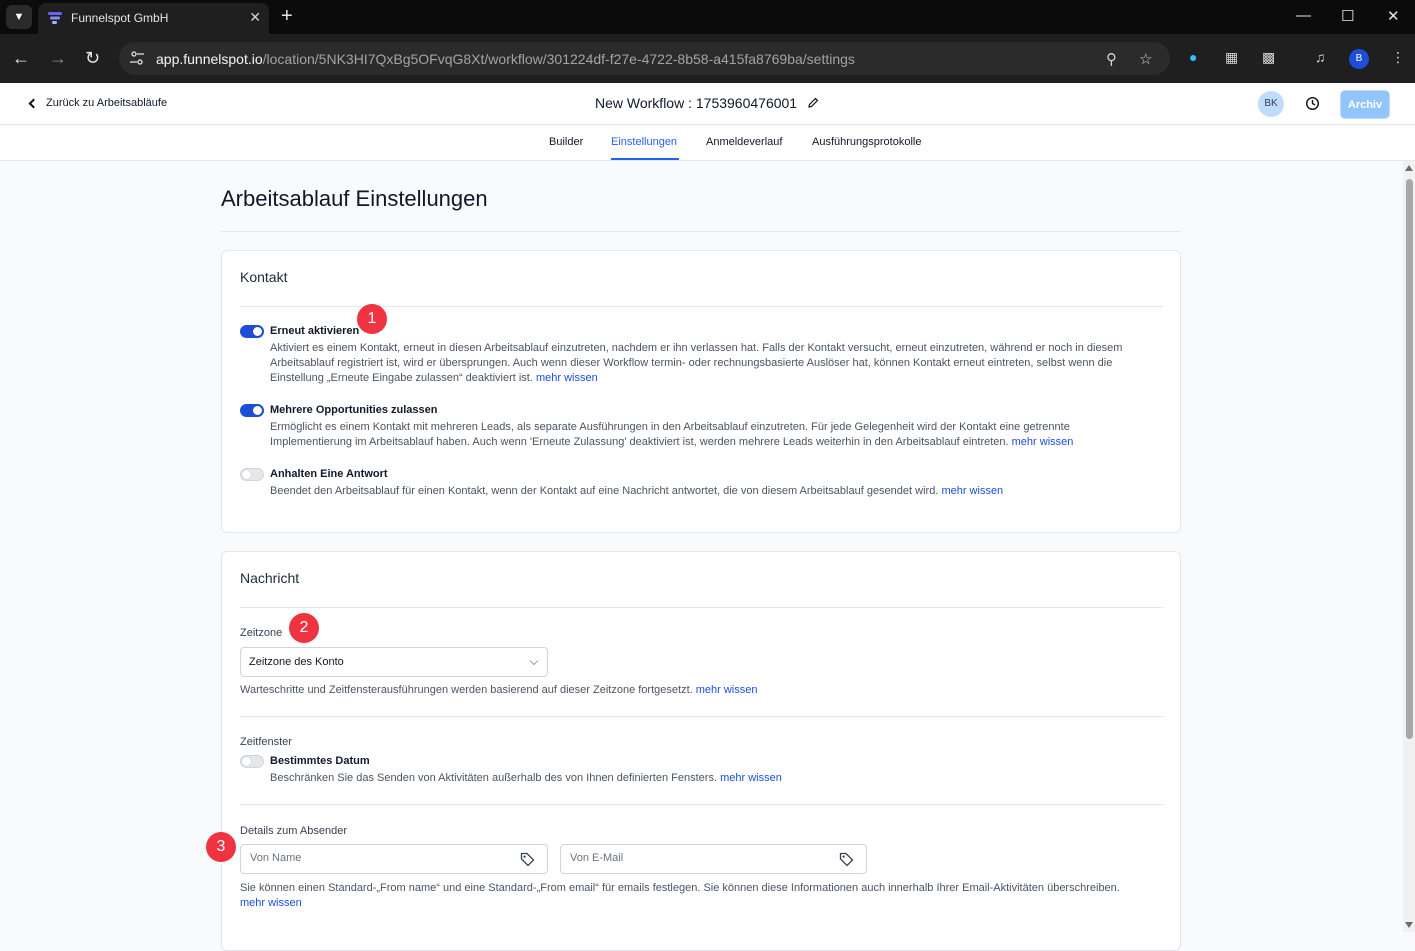 The width and height of the screenshot is (1415, 951). Describe the element at coordinates (21, 58) in the screenshot. I see `back-icon: ←` at that location.